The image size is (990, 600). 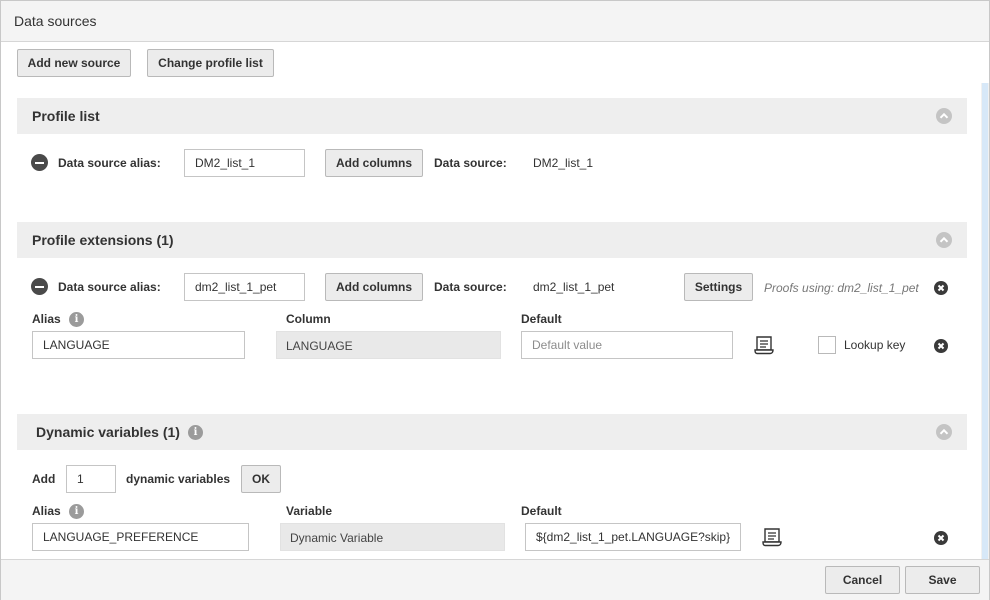 What do you see at coordinates (46, 511) in the screenshot?
I see `dyn-alias-header: Alias` at bounding box center [46, 511].